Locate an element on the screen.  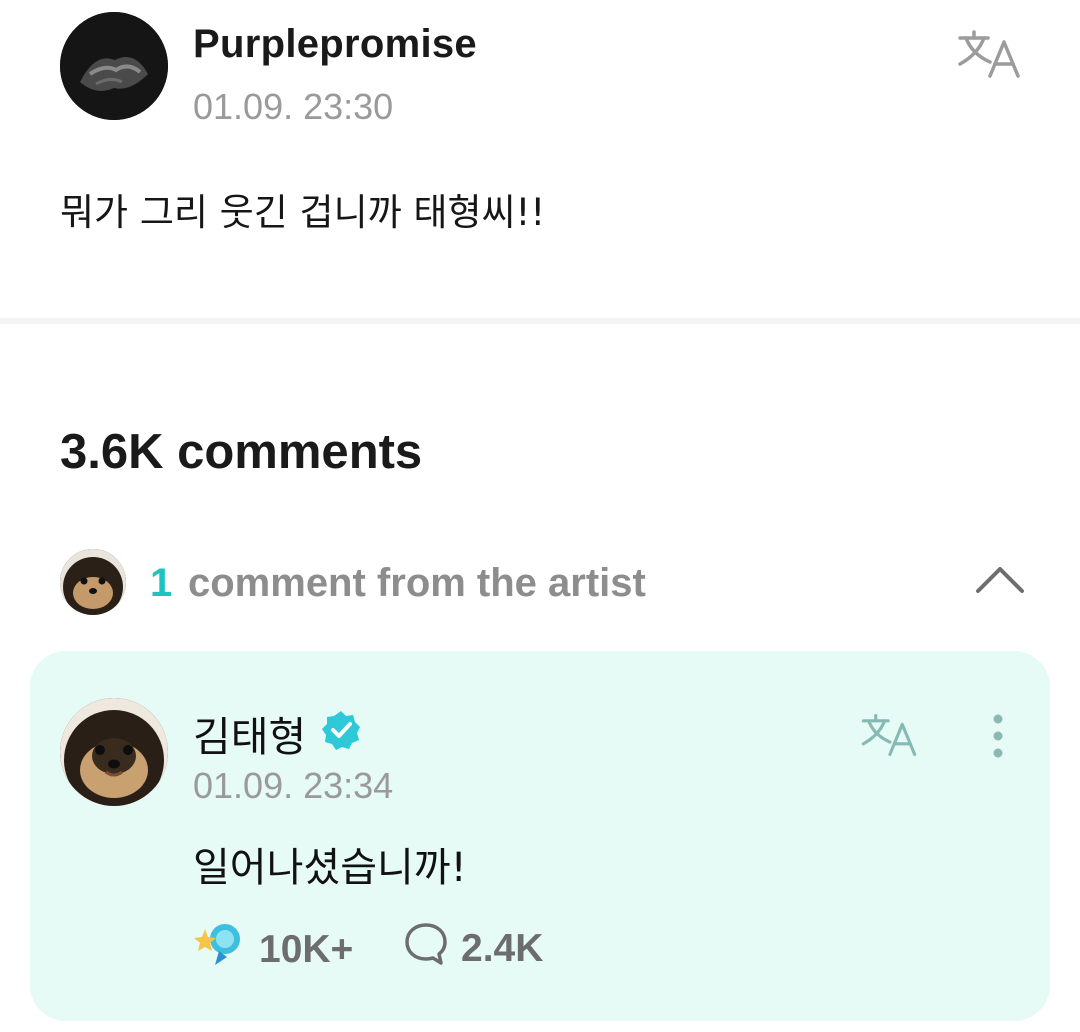
artist-mini-avatar is located at coordinates (93, 582).